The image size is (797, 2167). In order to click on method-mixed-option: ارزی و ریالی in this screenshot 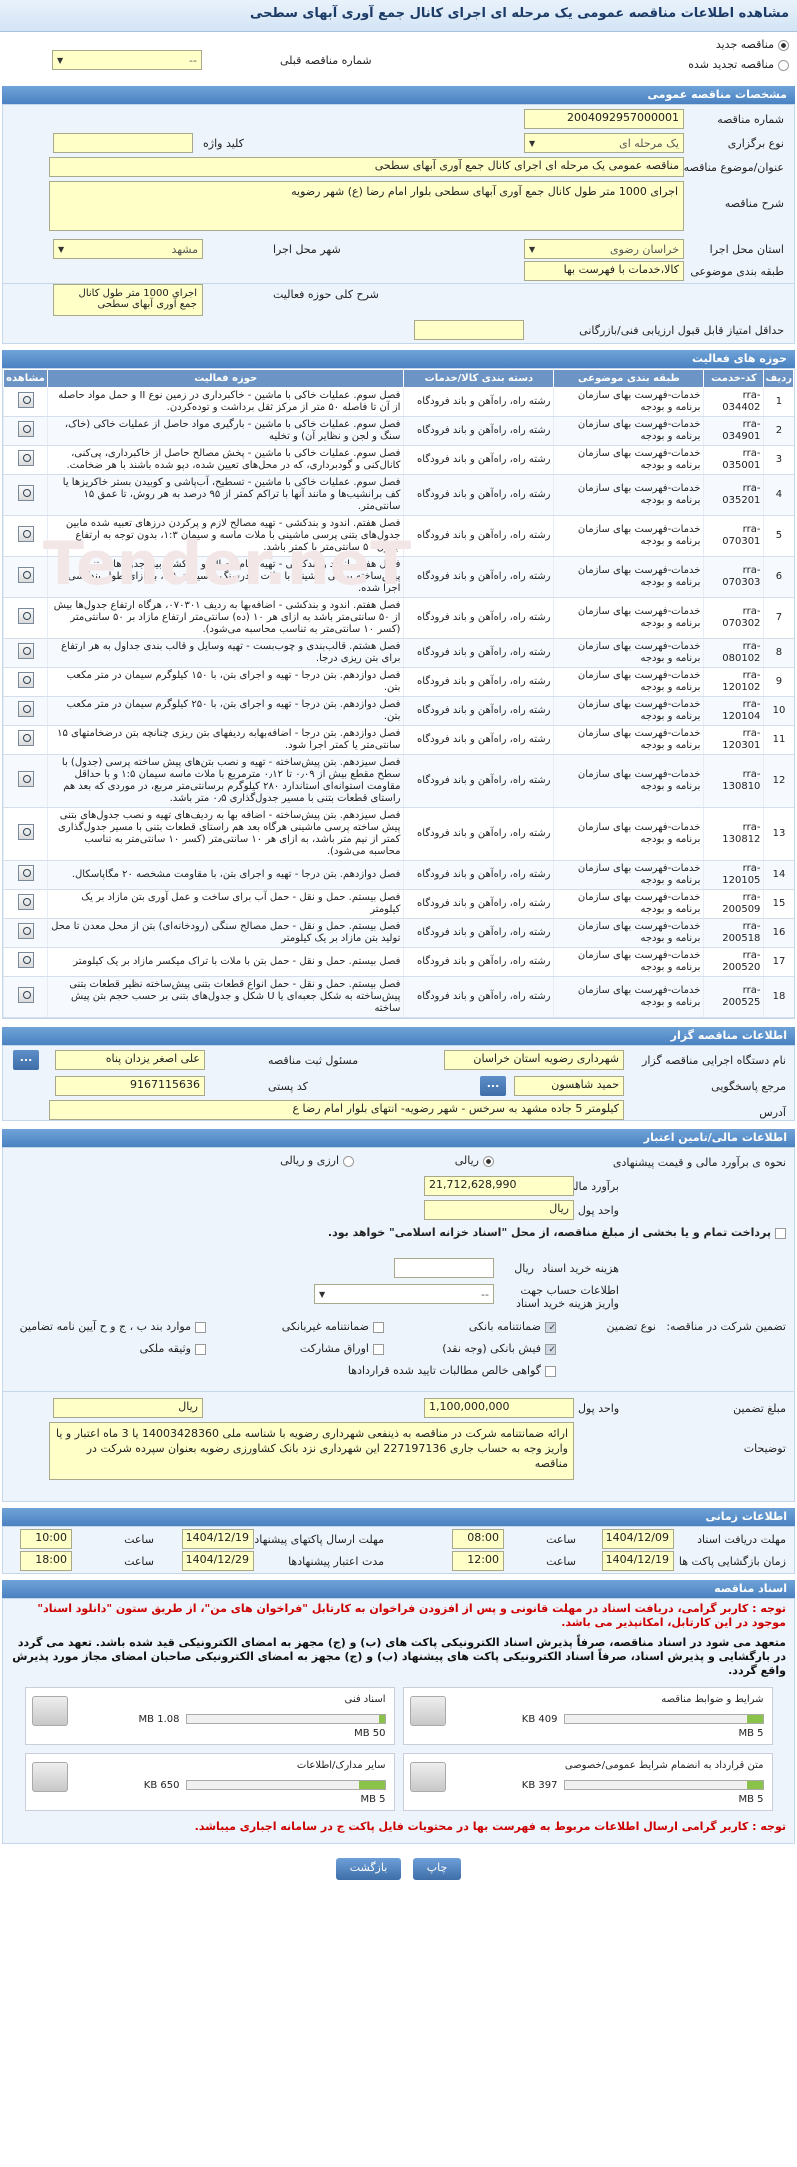, I will do `click(317, 1160)`.